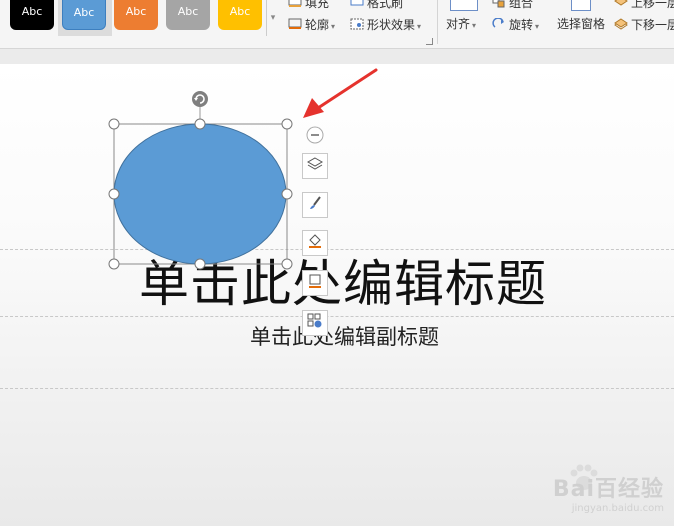  I want to click on outline-color-button, so click(315, 283).